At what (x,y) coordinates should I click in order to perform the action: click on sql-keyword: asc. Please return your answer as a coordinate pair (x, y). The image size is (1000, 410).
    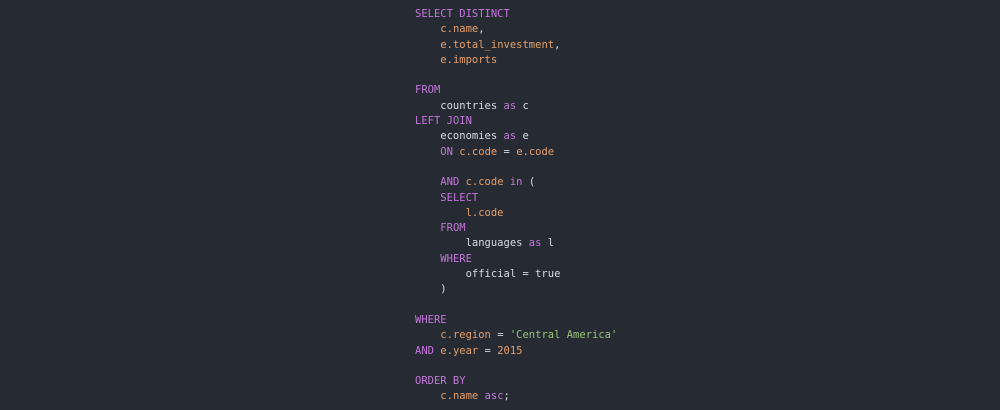
    Looking at the image, I should click on (494, 396).